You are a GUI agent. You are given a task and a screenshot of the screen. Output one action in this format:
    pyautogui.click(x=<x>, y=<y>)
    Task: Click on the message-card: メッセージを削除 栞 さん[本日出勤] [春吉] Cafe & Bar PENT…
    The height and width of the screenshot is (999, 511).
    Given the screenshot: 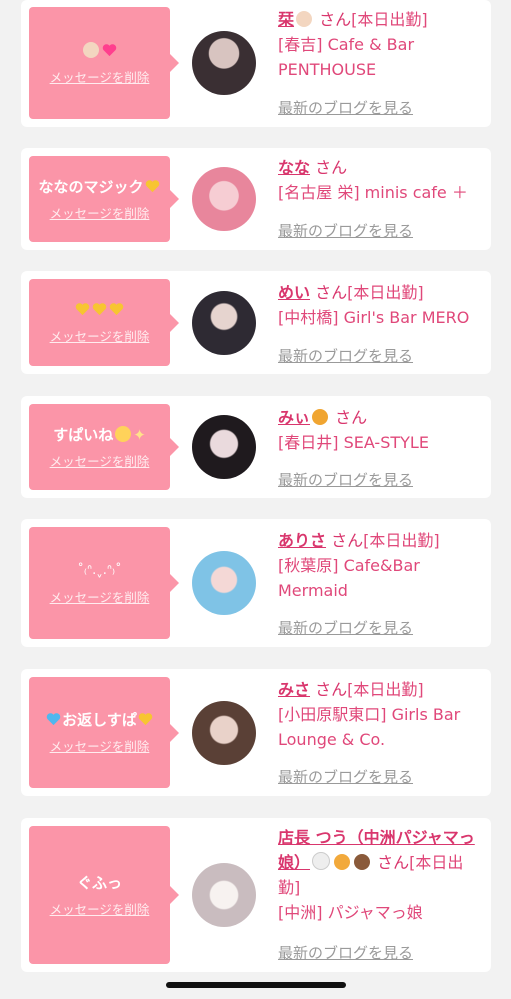 What is the action you would take?
    pyautogui.click(x=256, y=63)
    